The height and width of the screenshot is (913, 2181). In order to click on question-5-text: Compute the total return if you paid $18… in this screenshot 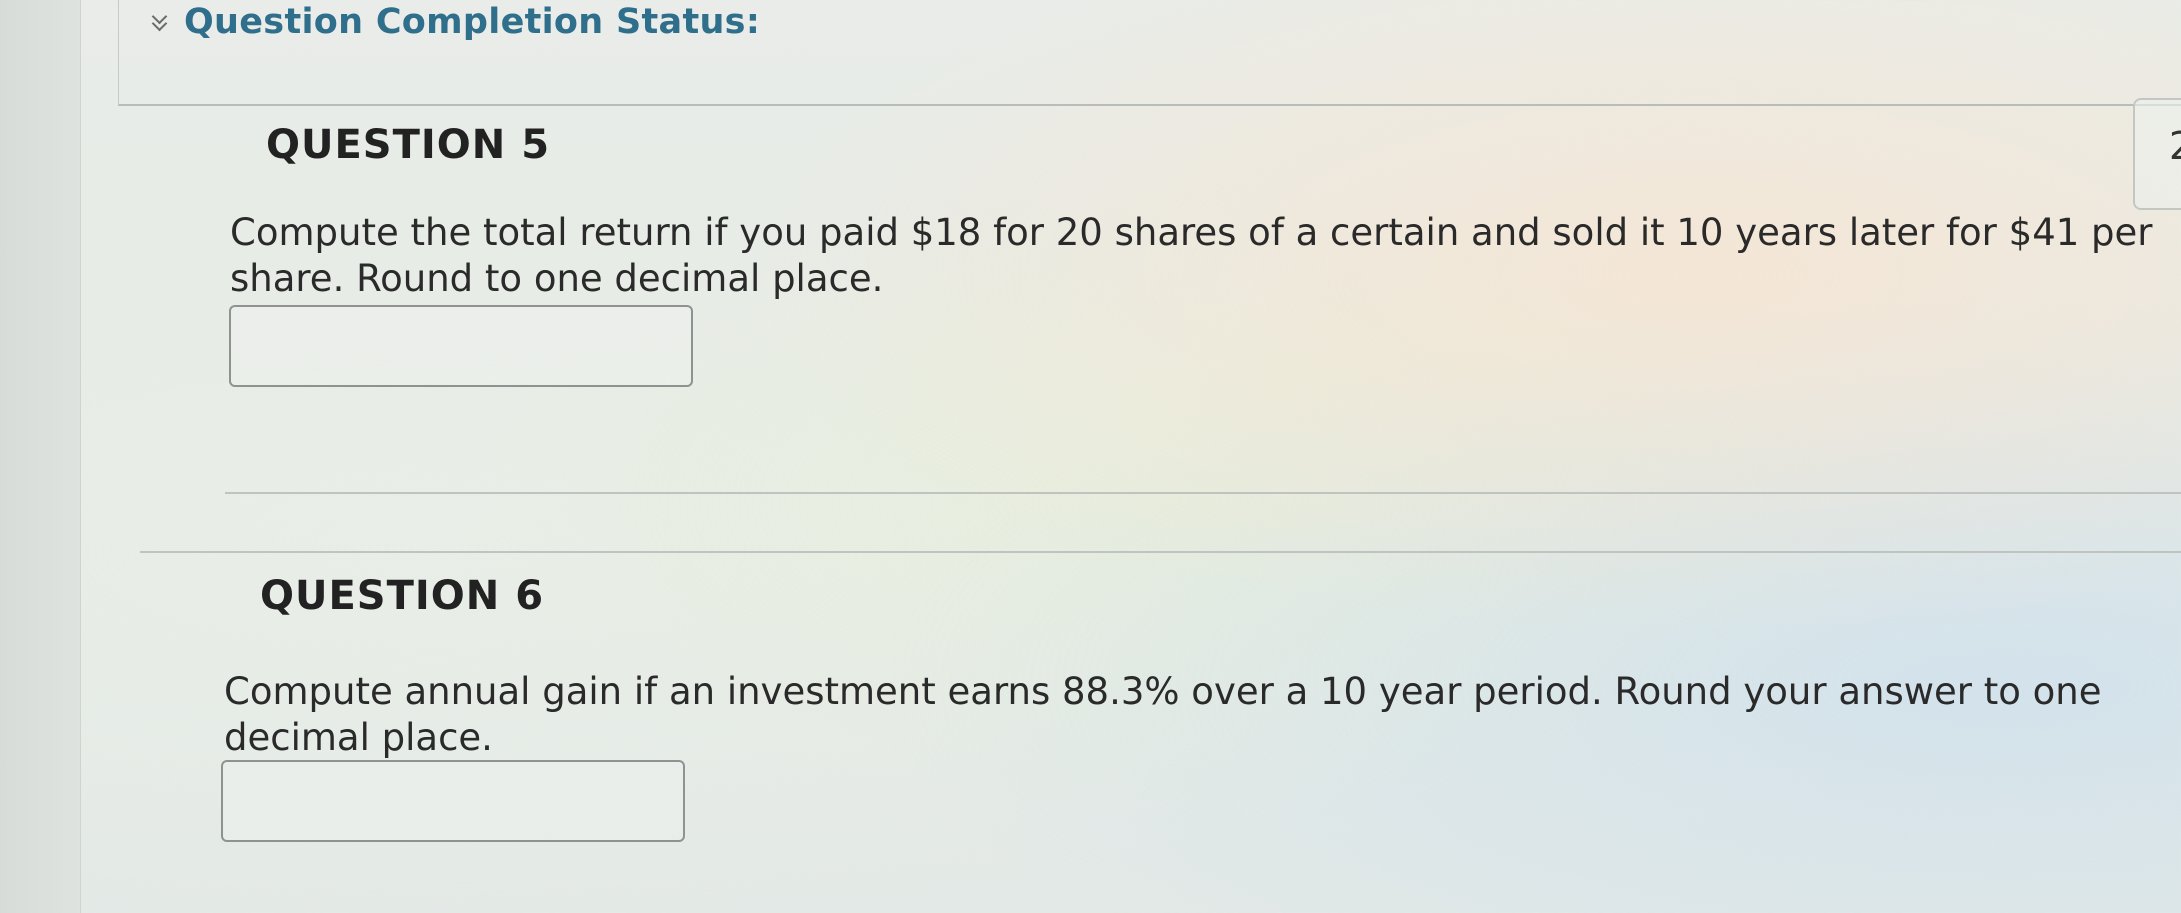, I will do `click(1191, 255)`.